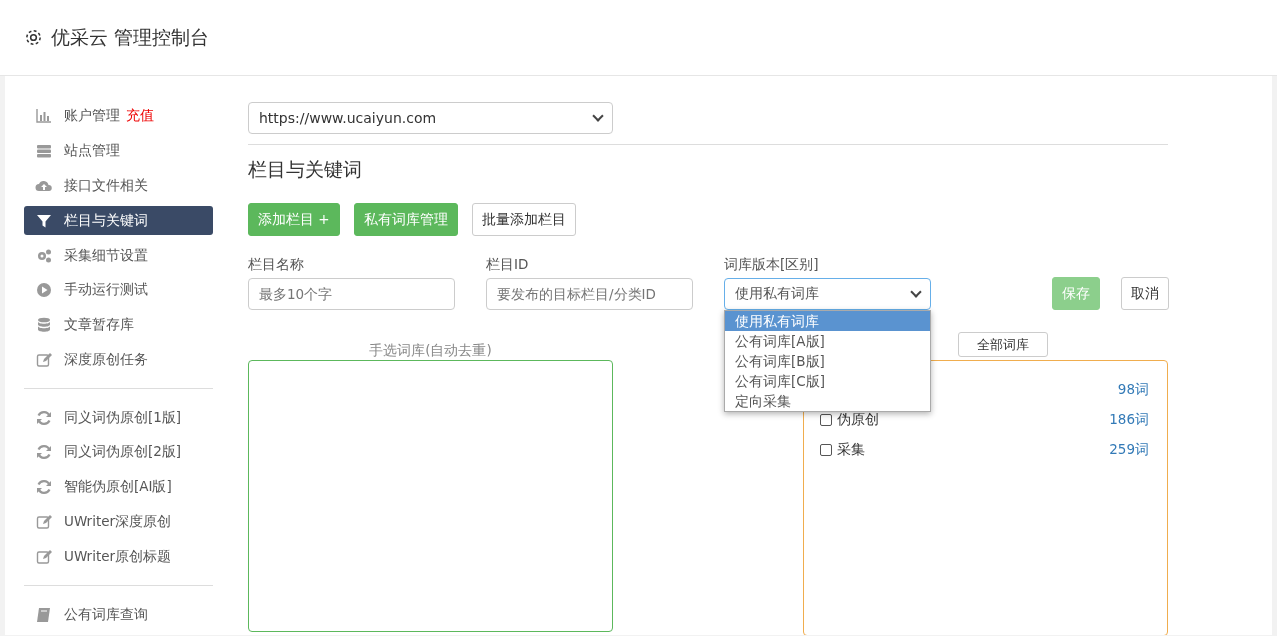 The height and width of the screenshot is (636, 1277). Describe the element at coordinates (118, 487) in the screenshot. I see `sidebar-item: 智能伪原创[AI版]` at that location.